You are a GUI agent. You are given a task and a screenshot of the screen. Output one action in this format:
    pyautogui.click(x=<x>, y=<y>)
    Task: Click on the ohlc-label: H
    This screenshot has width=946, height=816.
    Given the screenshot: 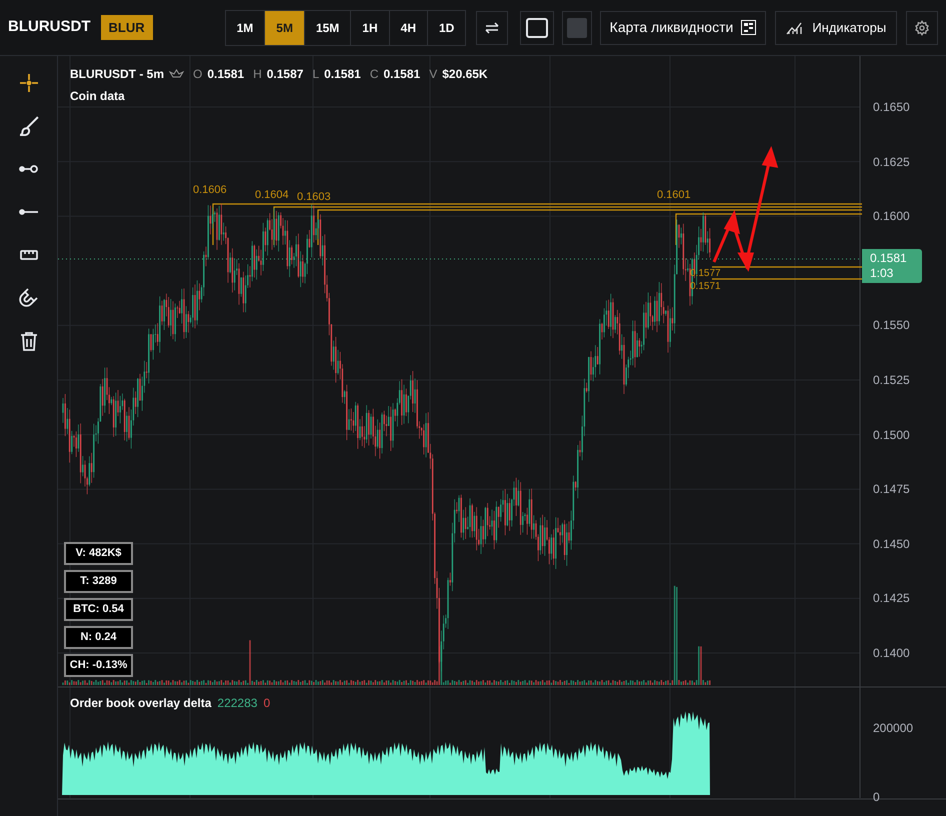 What is the action you would take?
    pyautogui.click(x=257, y=74)
    